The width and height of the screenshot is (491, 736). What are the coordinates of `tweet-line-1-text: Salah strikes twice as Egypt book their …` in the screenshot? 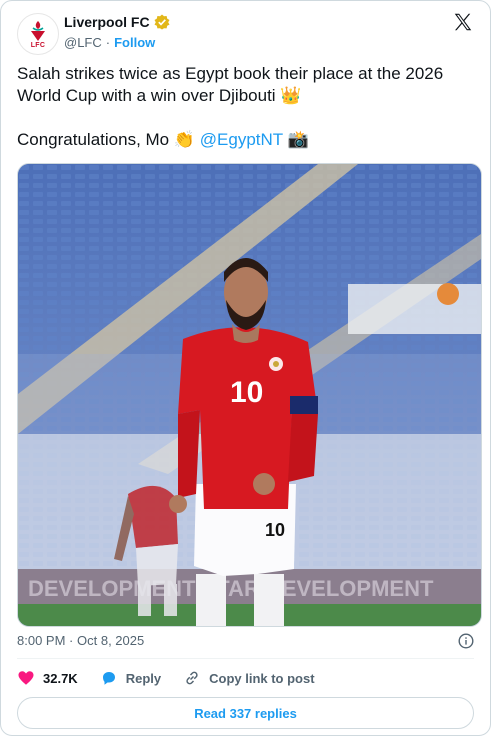 It's located at (230, 84).